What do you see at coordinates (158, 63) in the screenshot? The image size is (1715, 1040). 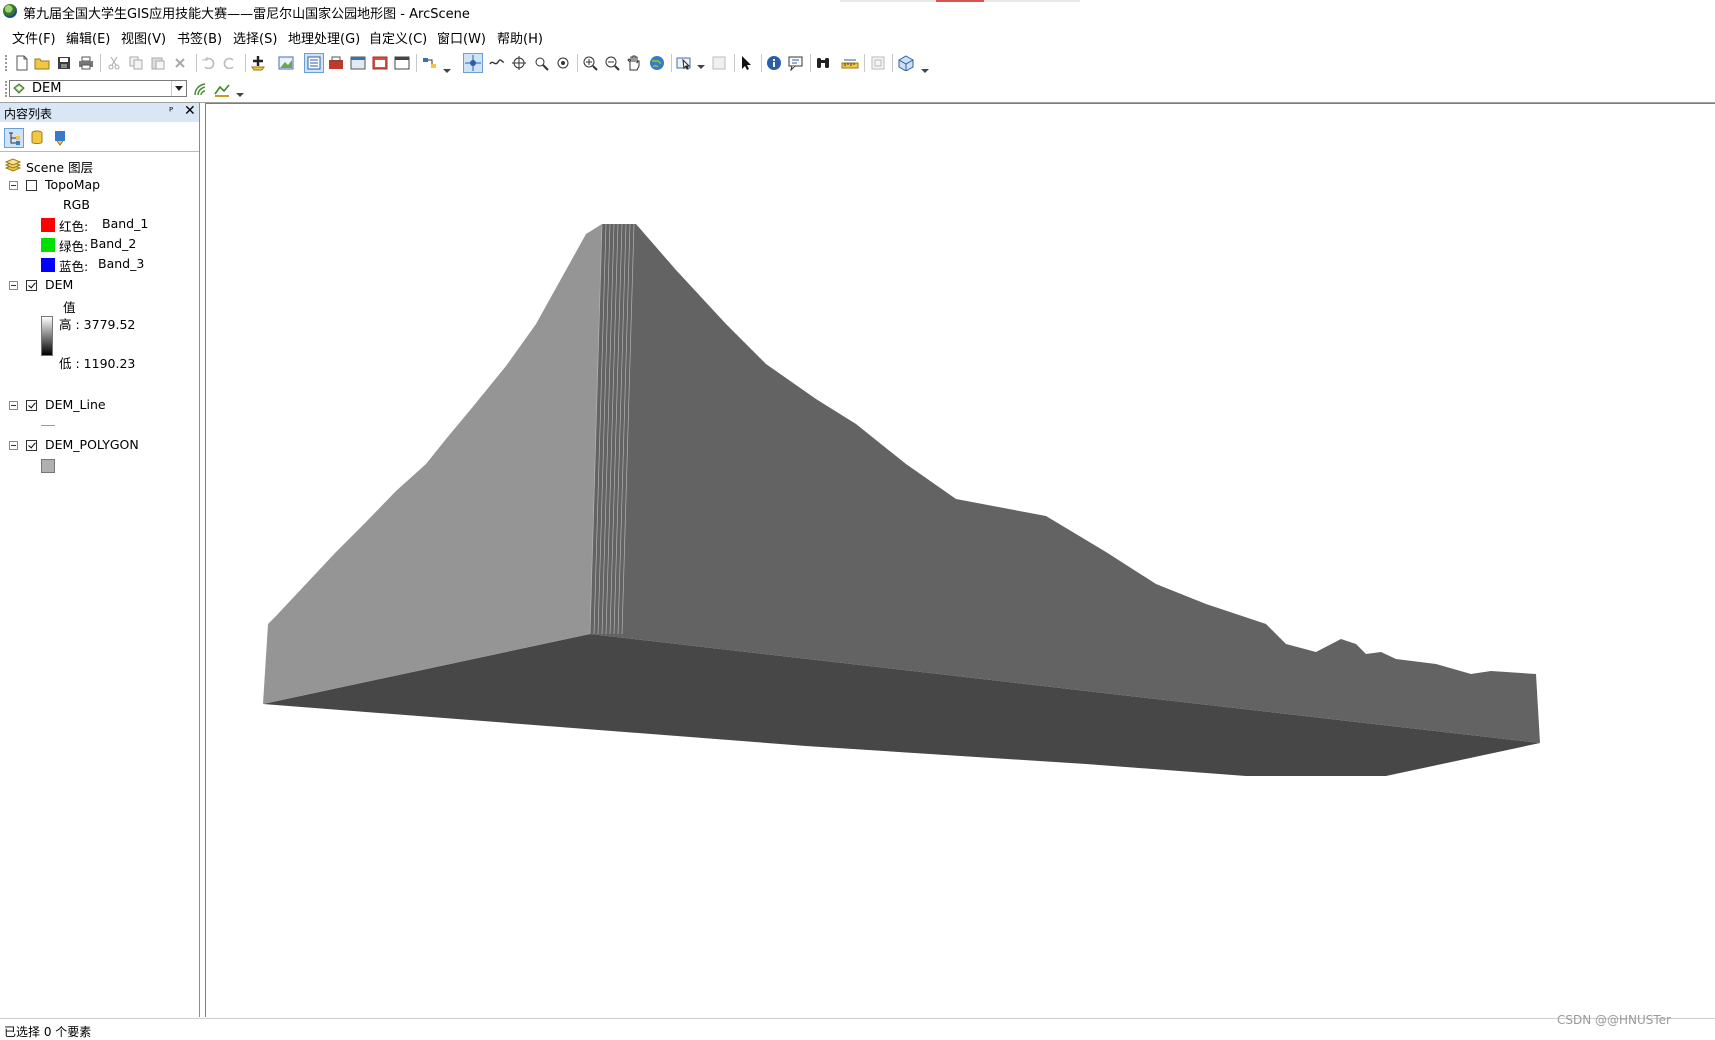 I see `paste-icon` at bounding box center [158, 63].